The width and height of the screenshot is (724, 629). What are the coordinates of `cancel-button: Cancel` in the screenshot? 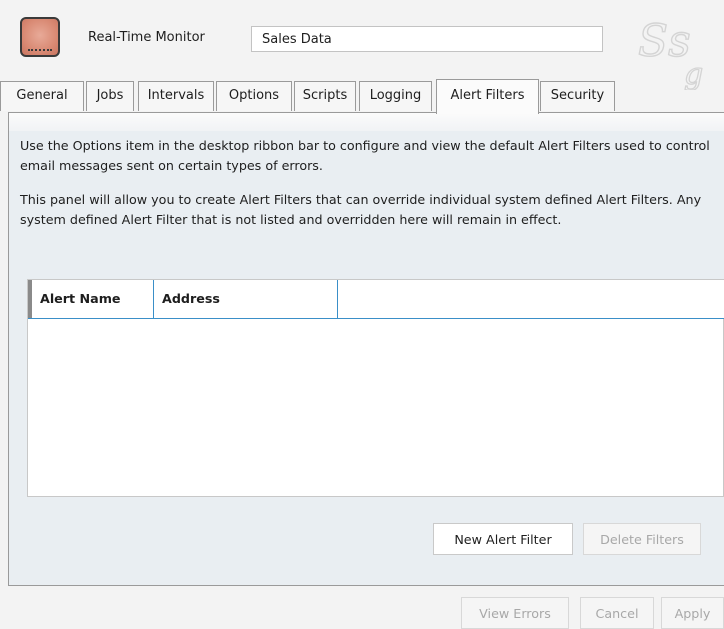 It's located at (617, 613).